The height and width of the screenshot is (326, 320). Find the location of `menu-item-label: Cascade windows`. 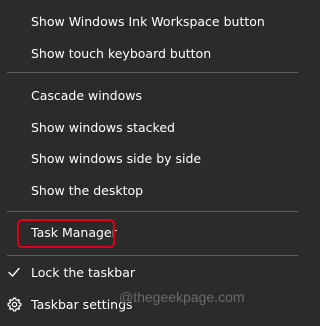

menu-item-label: Cascade windows is located at coordinates (86, 95).